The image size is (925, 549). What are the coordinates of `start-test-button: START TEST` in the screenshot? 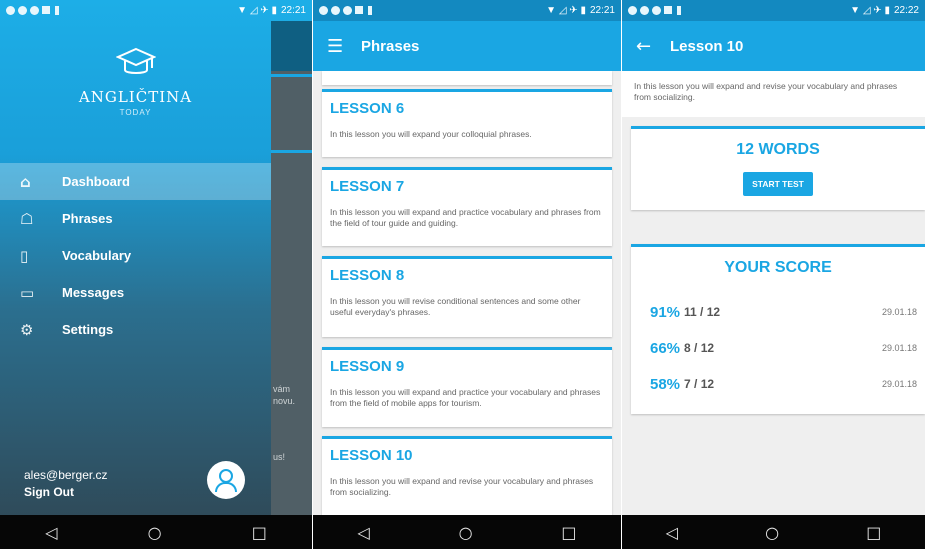 It's located at (778, 184).